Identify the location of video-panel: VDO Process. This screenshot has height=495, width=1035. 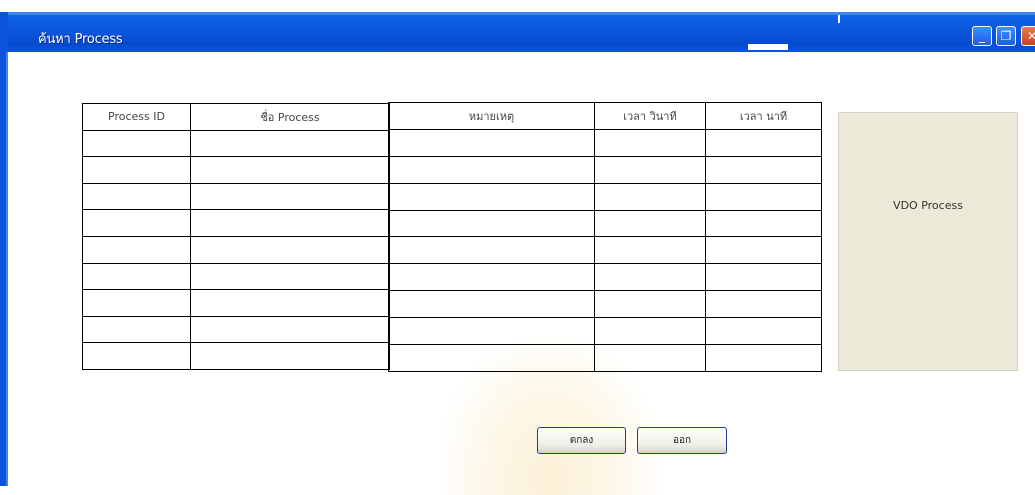
(928, 241).